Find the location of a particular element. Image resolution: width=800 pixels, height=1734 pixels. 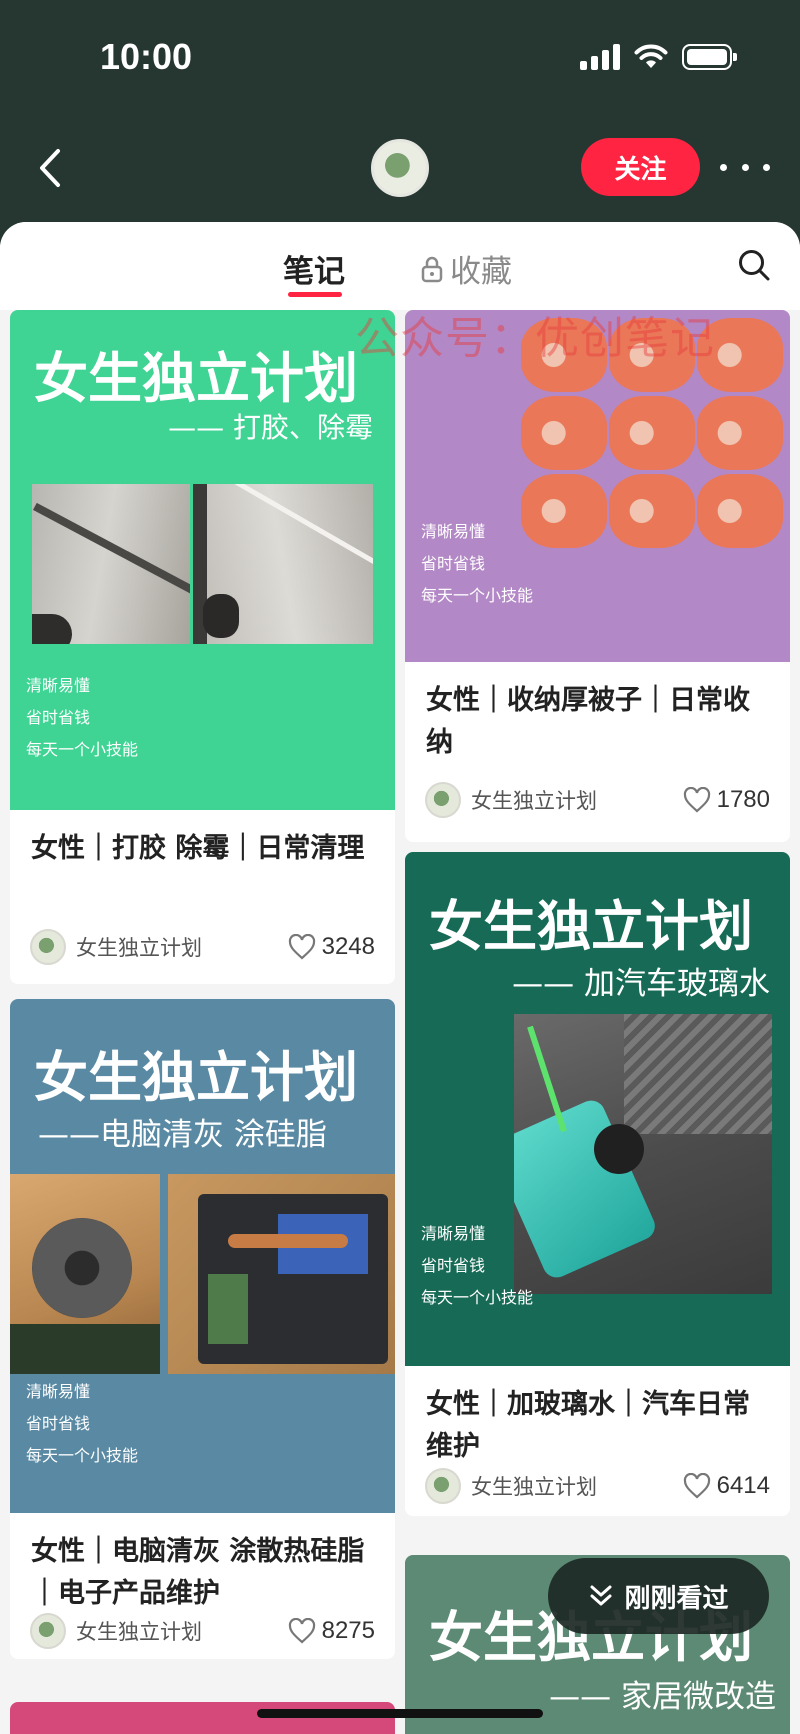

like-button: 6414 is located at coordinates (726, 1486).